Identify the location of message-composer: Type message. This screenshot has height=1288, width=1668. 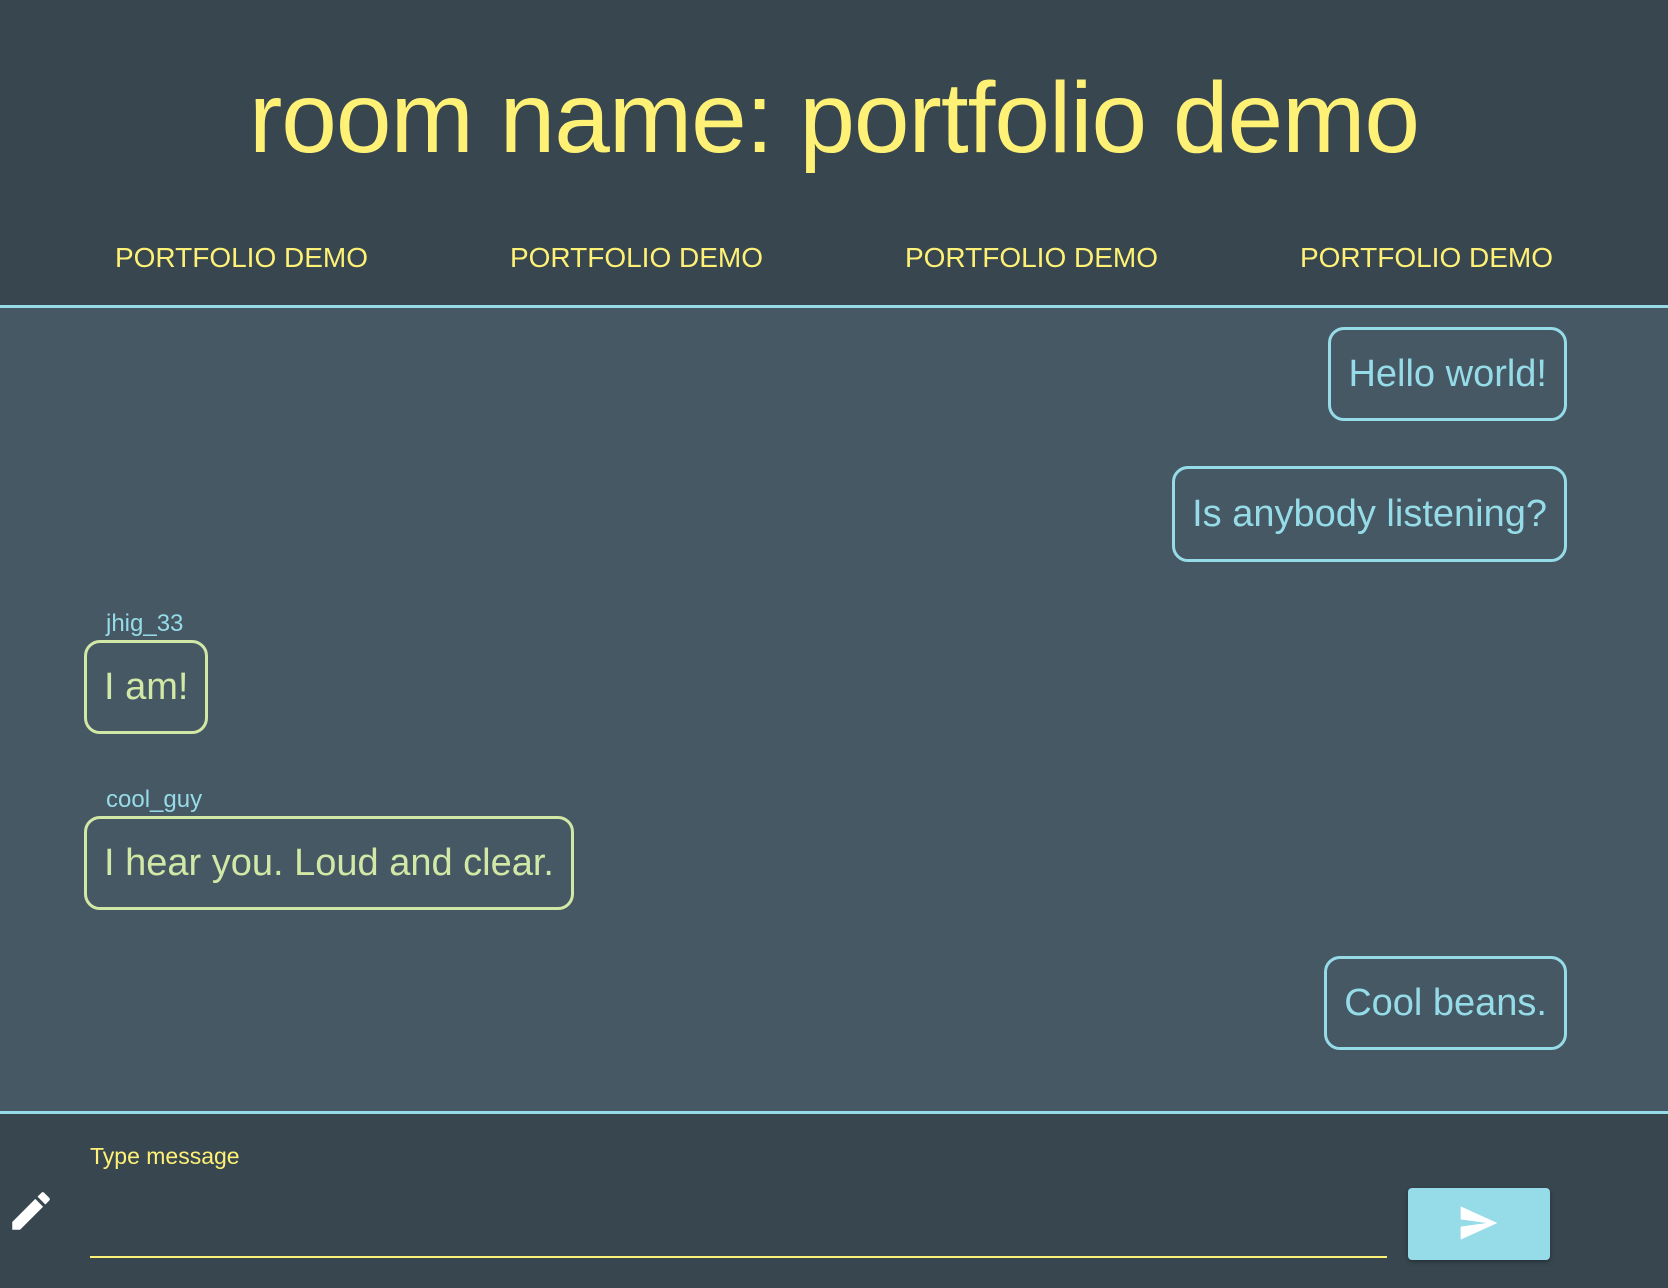
(834, 1201).